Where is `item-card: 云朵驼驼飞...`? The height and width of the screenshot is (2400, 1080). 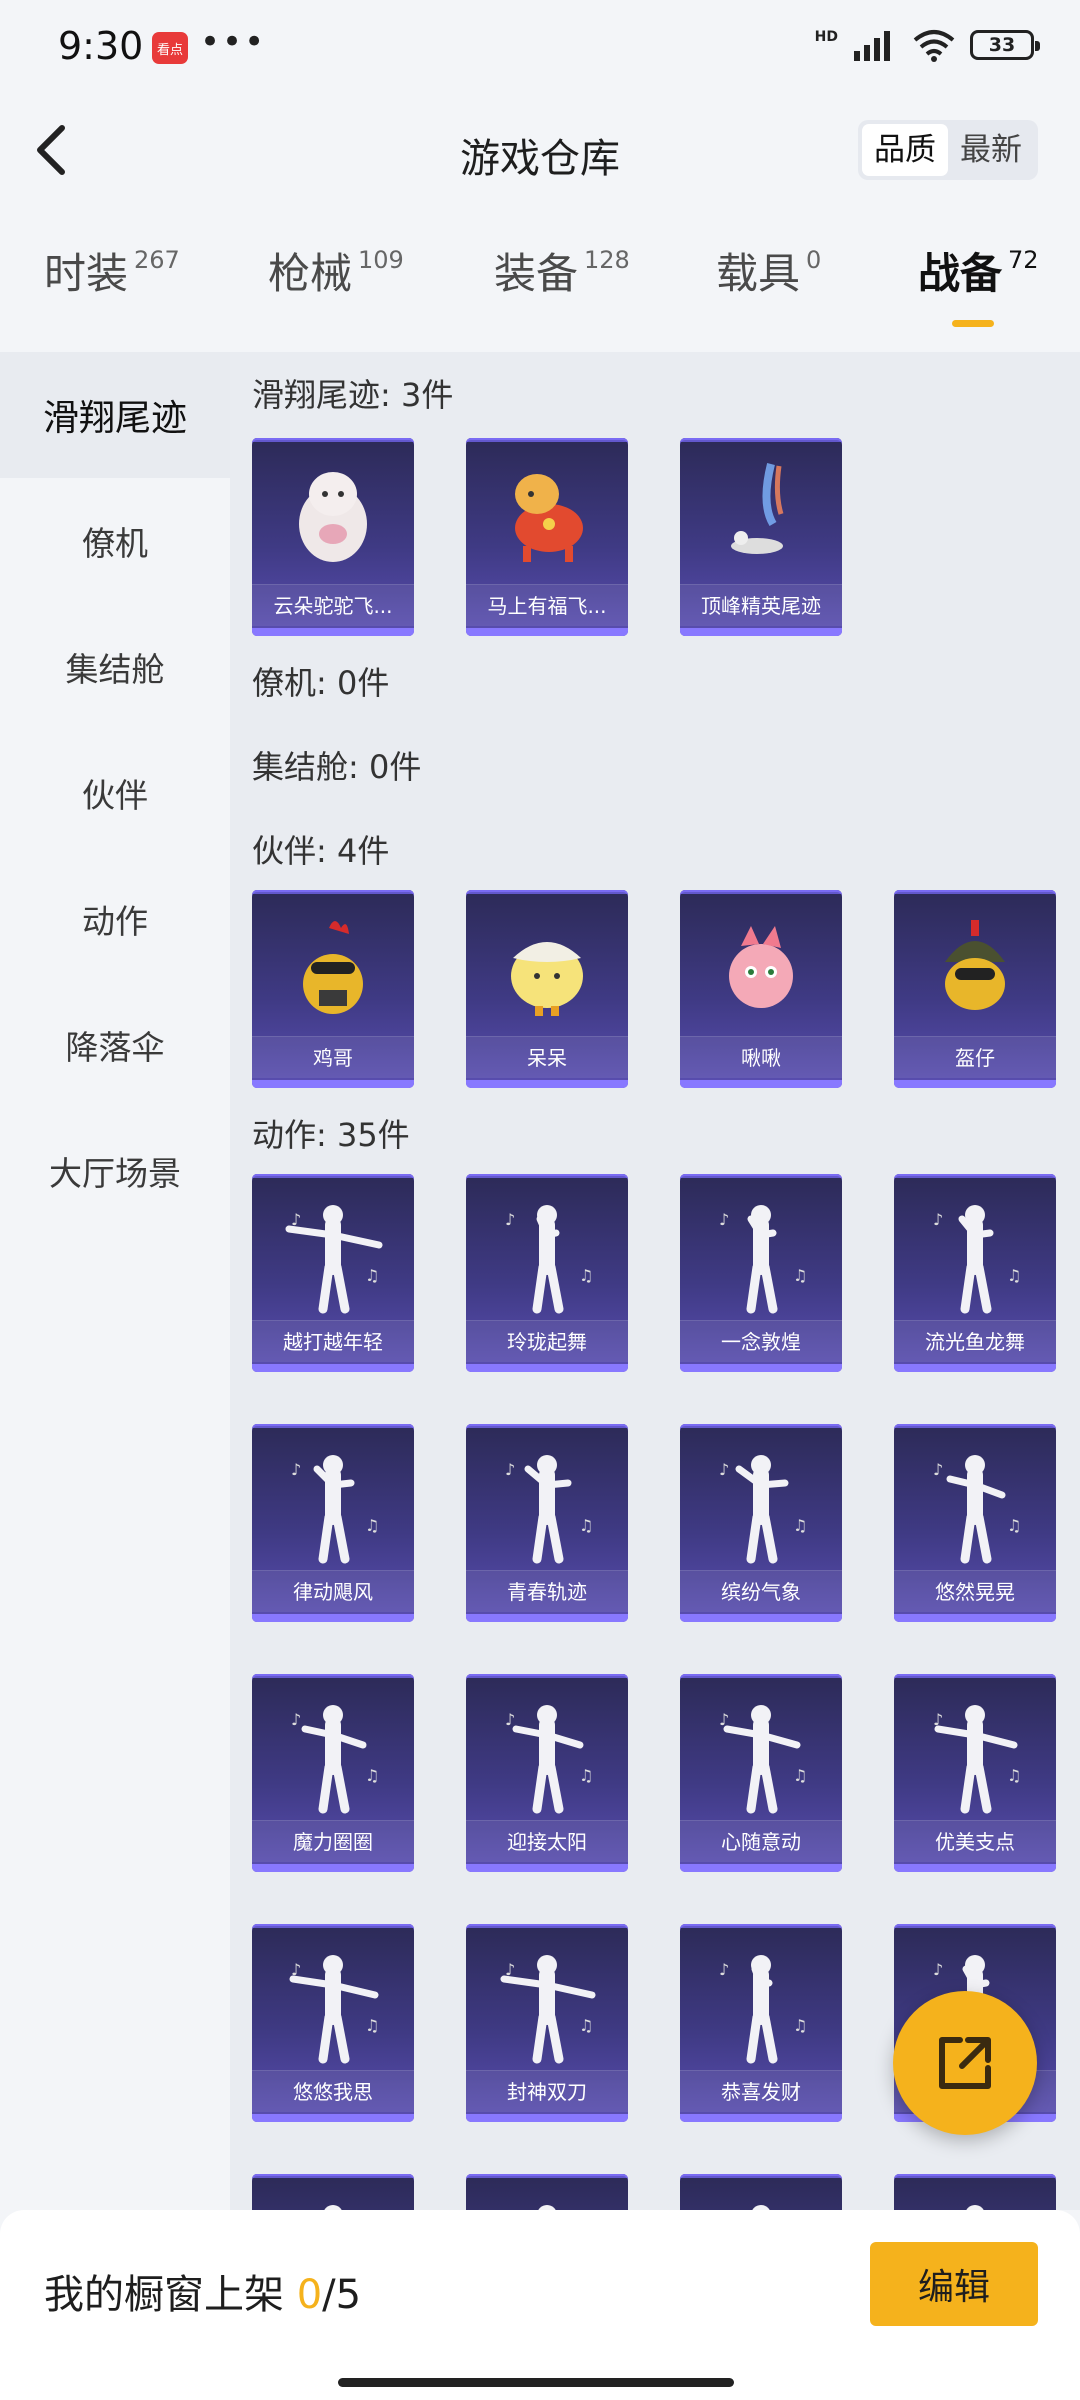 item-card: 云朵驼驼飞... is located at coordinates (333, 537).